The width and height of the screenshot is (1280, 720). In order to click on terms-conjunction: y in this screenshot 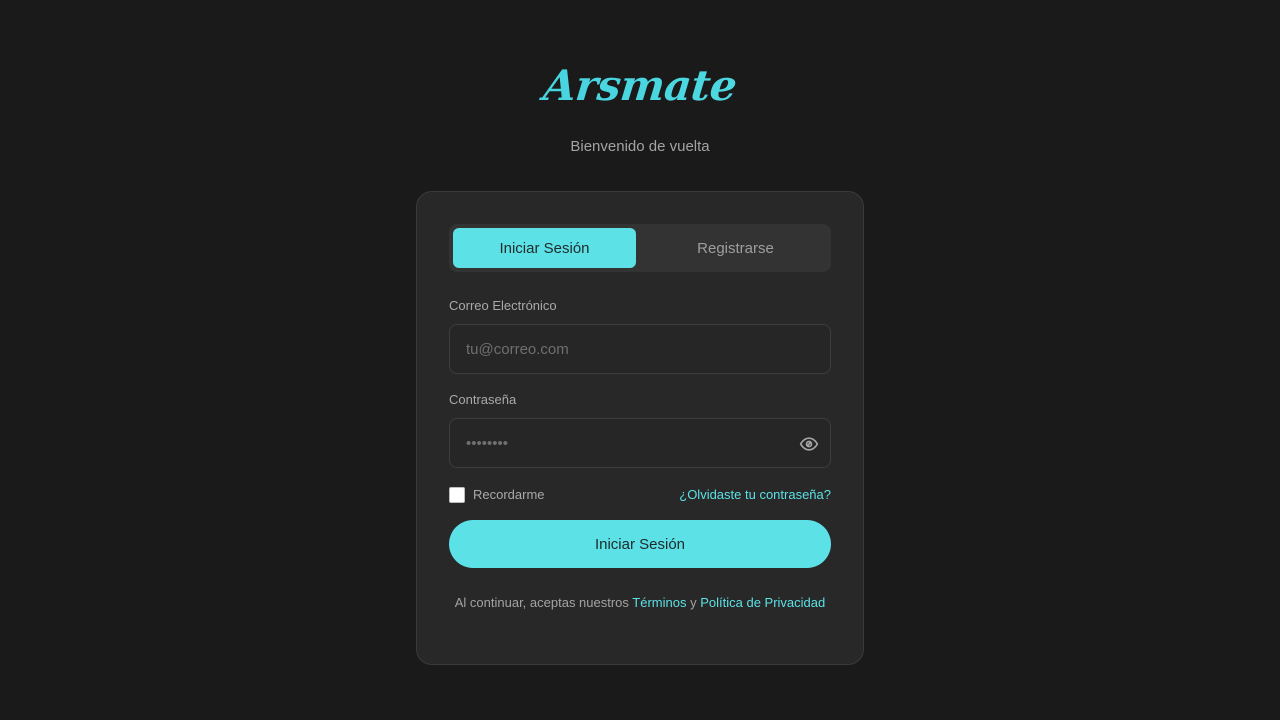, I will do `click(693, 602)`.